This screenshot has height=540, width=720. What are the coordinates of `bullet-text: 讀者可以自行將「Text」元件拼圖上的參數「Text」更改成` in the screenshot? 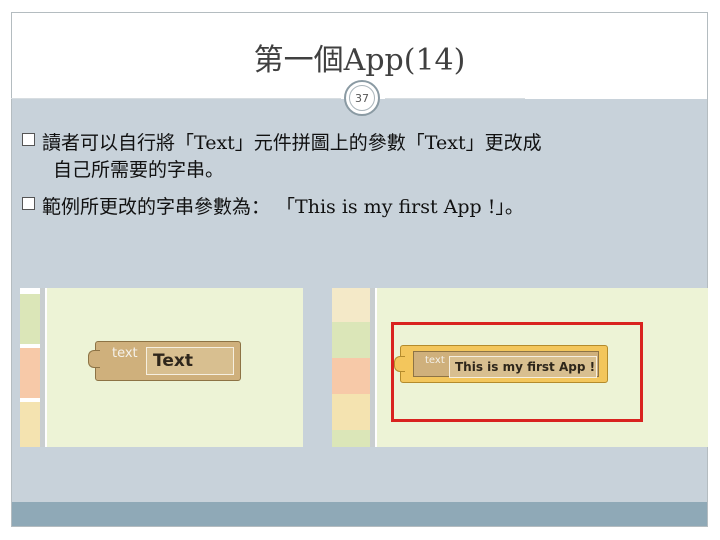 It's located at (292, 143).